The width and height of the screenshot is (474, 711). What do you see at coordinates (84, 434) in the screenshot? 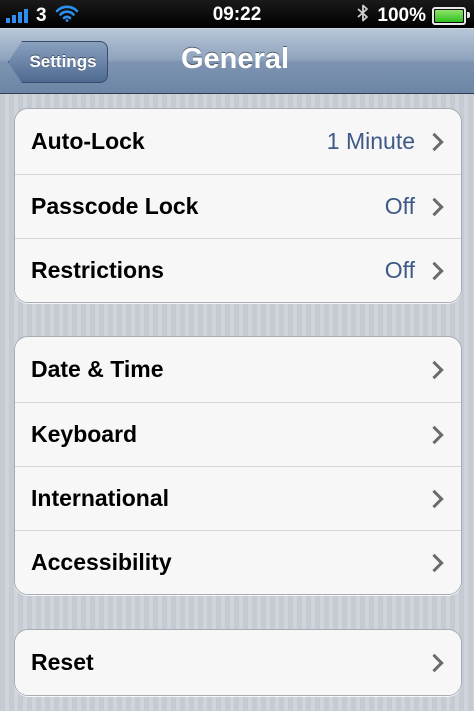
I see `row-label: Keyboard` at bounding box center [84, 434].